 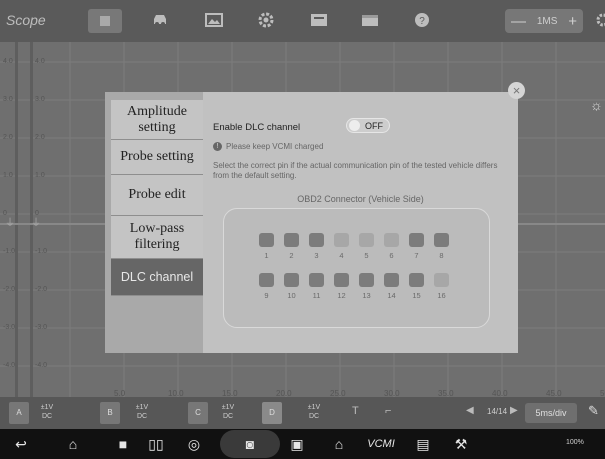 What do you see at coordinates (40, 99) in the screenshot?
I see `y-tick-label: 3.0` at bounding box center [40, 99].